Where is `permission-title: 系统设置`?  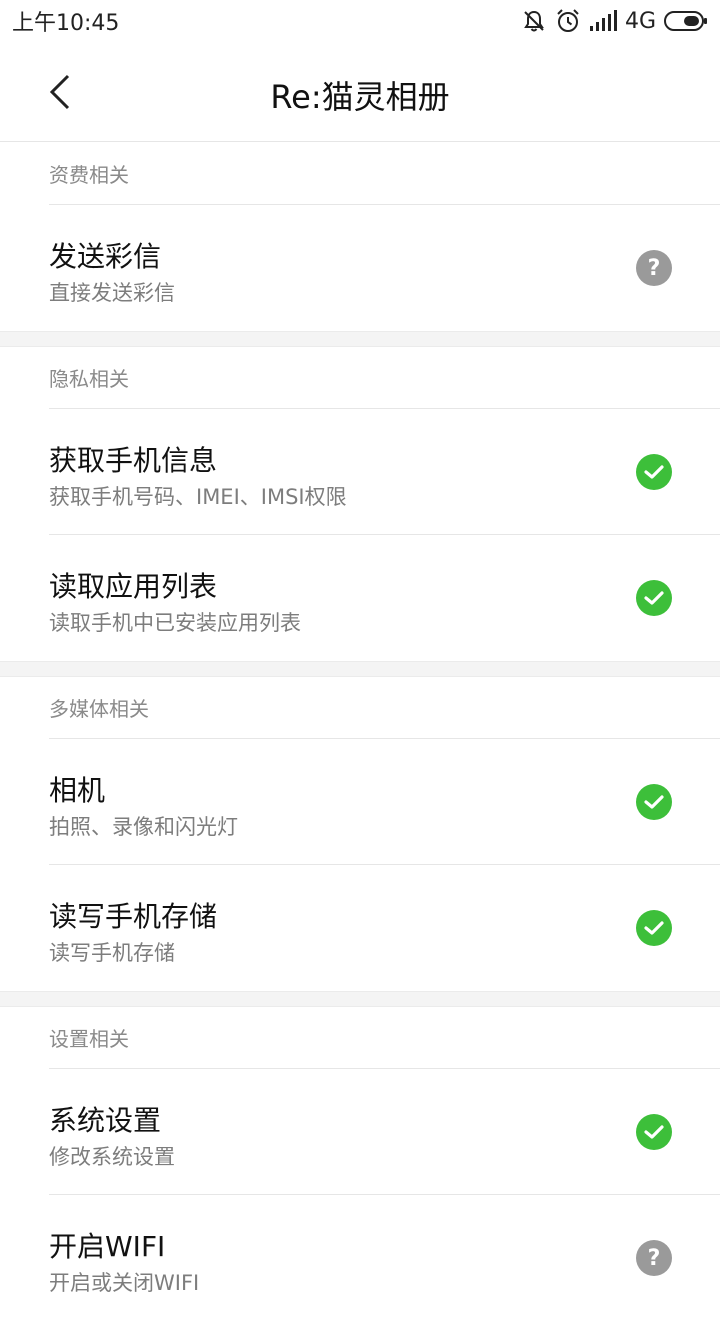 permission-title: 系统设置 is located at coordinates (105, 1120).